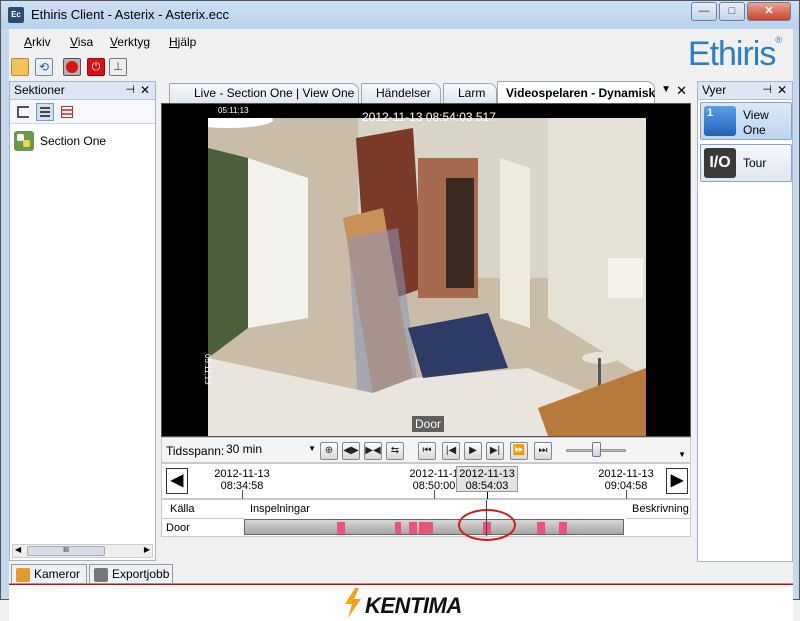 Image resolution: width=800 pixels, height=621 pixels. I want to click on step-back-icon: |◀, so click(451, 451).